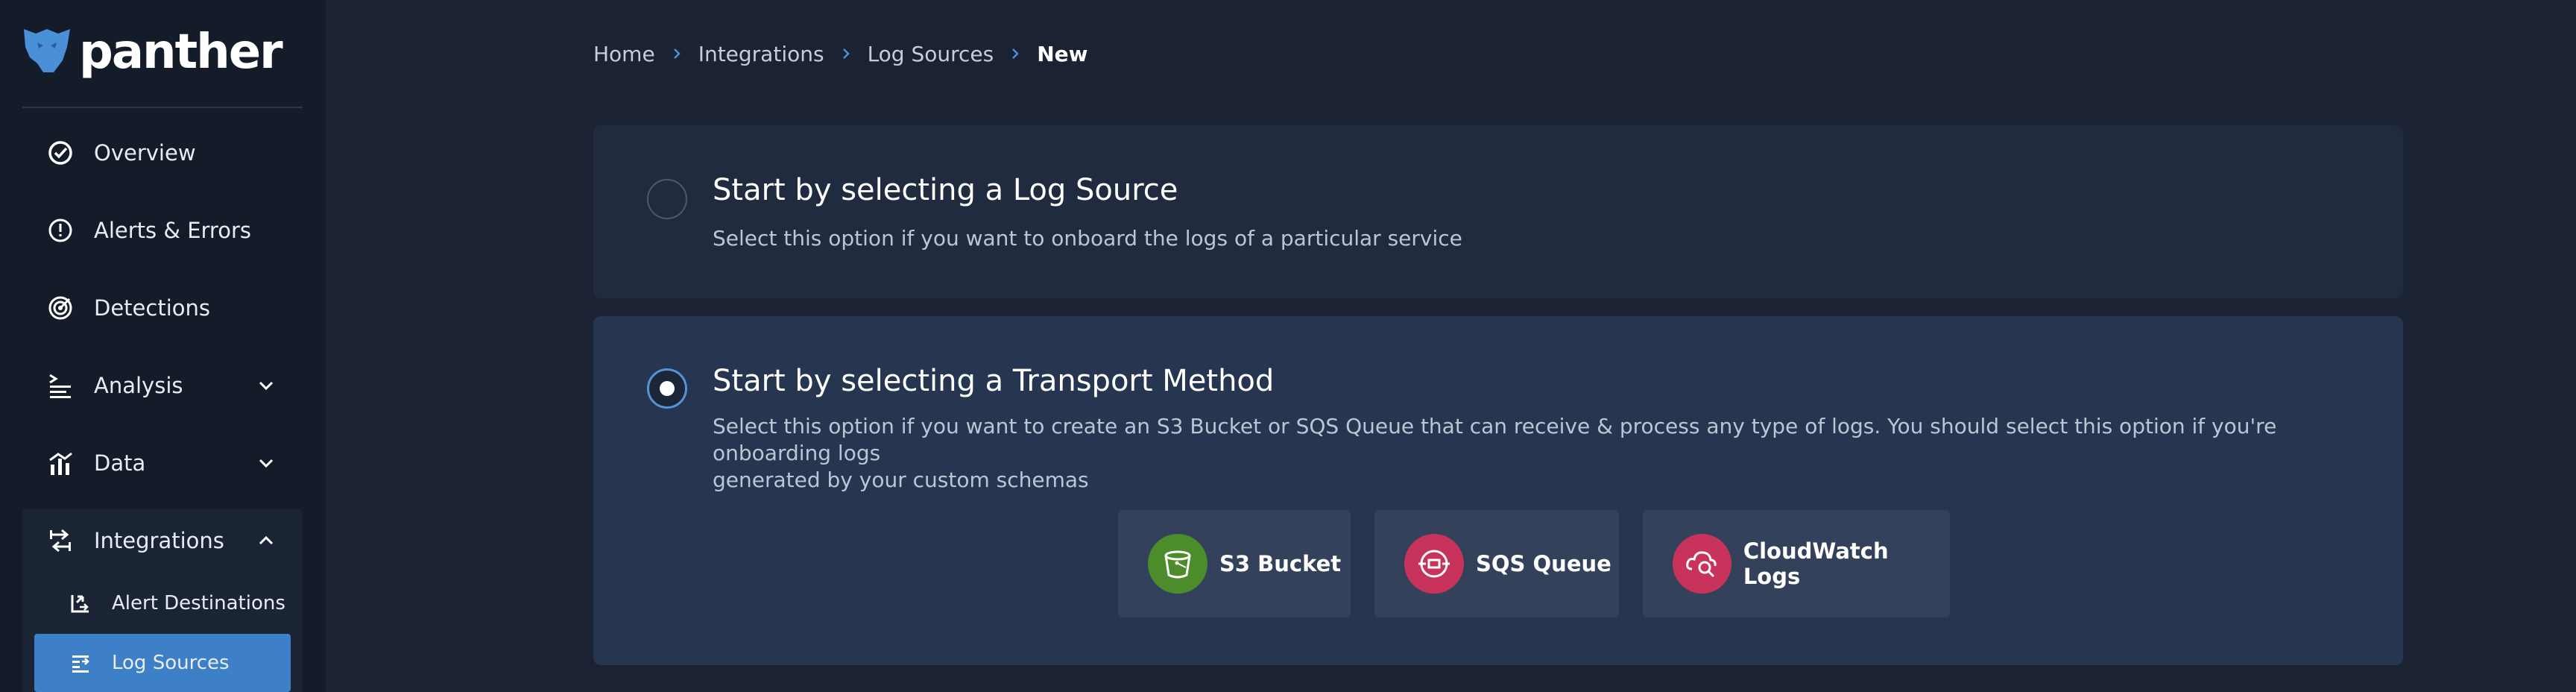 This screenshot has width=2576, height=692. Describe the element at coordinates (667, 199) in the screenshot. I see `log-source-radio` at that location.